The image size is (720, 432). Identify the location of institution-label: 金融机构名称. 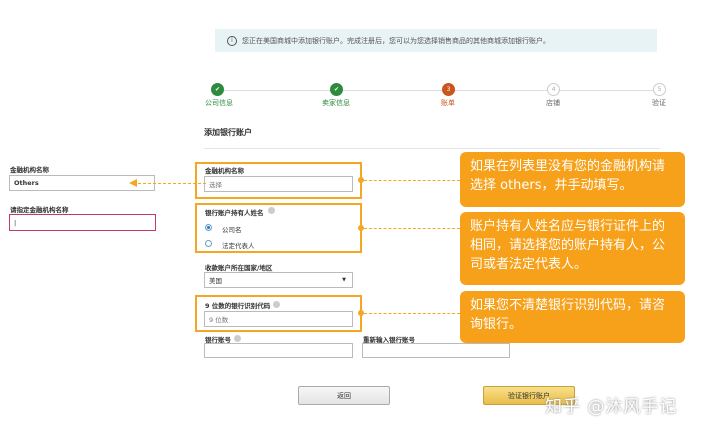
(224, 171).